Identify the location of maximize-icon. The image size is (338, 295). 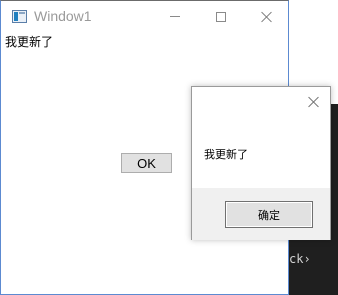
(221, 16).